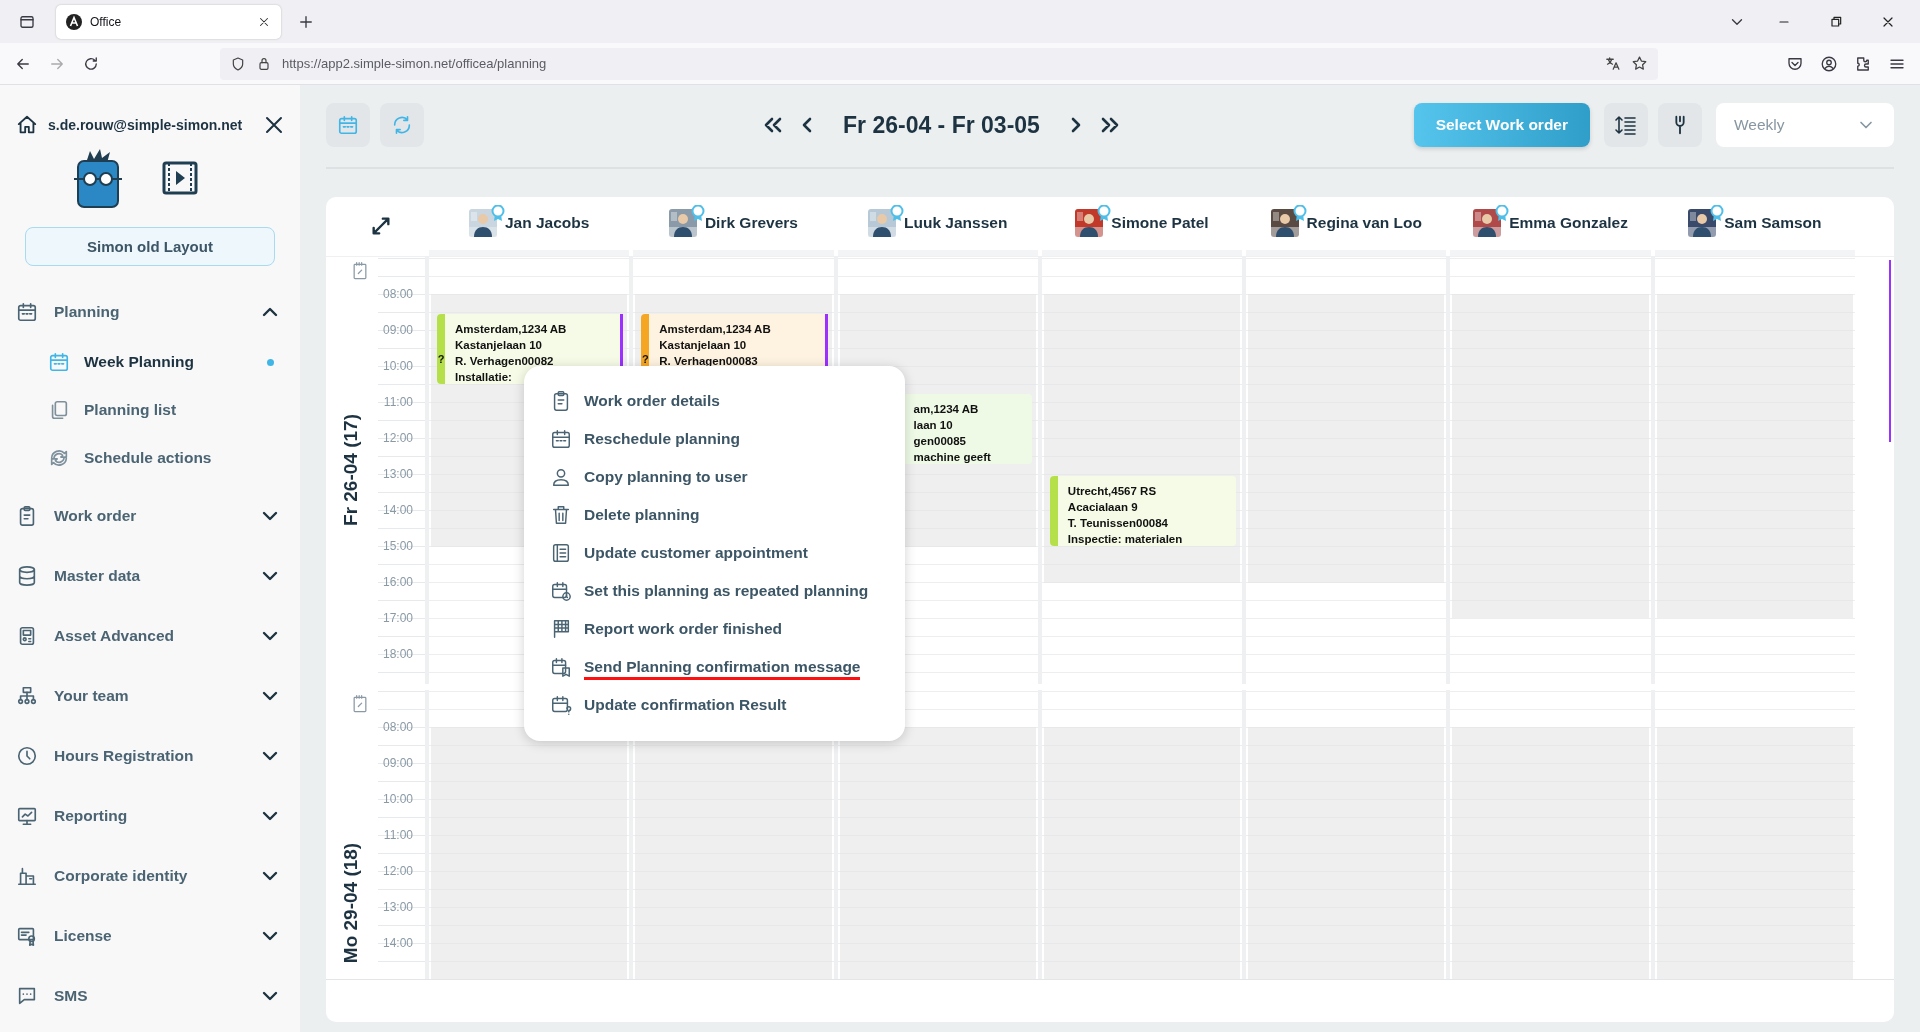 The height and width of the screenshot is (1032, 1920). I want to click on nav-item: Asset Advanced, so click(151, 636).